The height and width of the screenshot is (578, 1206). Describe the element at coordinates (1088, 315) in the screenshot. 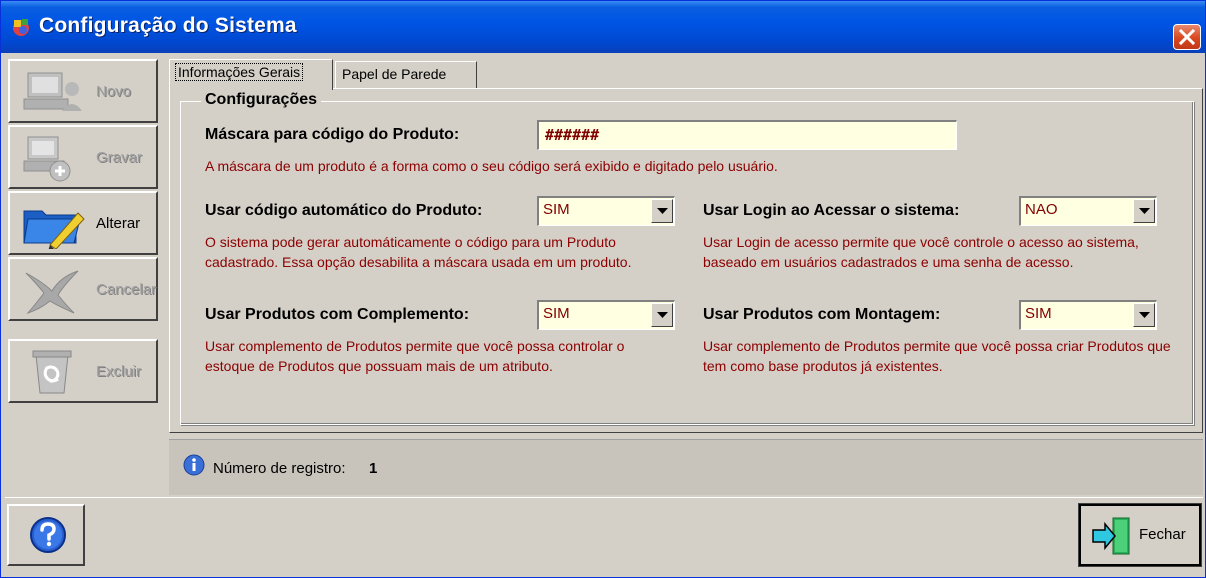

I see `assembly-select: SIM` at that location.